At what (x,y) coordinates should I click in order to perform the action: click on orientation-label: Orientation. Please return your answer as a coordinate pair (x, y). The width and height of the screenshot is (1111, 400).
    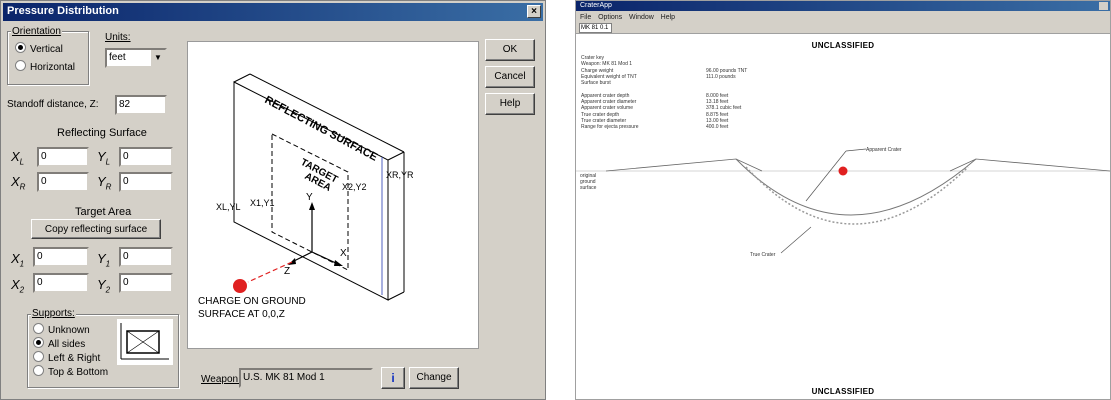
    Looking at the image, I should click on (36, 31).